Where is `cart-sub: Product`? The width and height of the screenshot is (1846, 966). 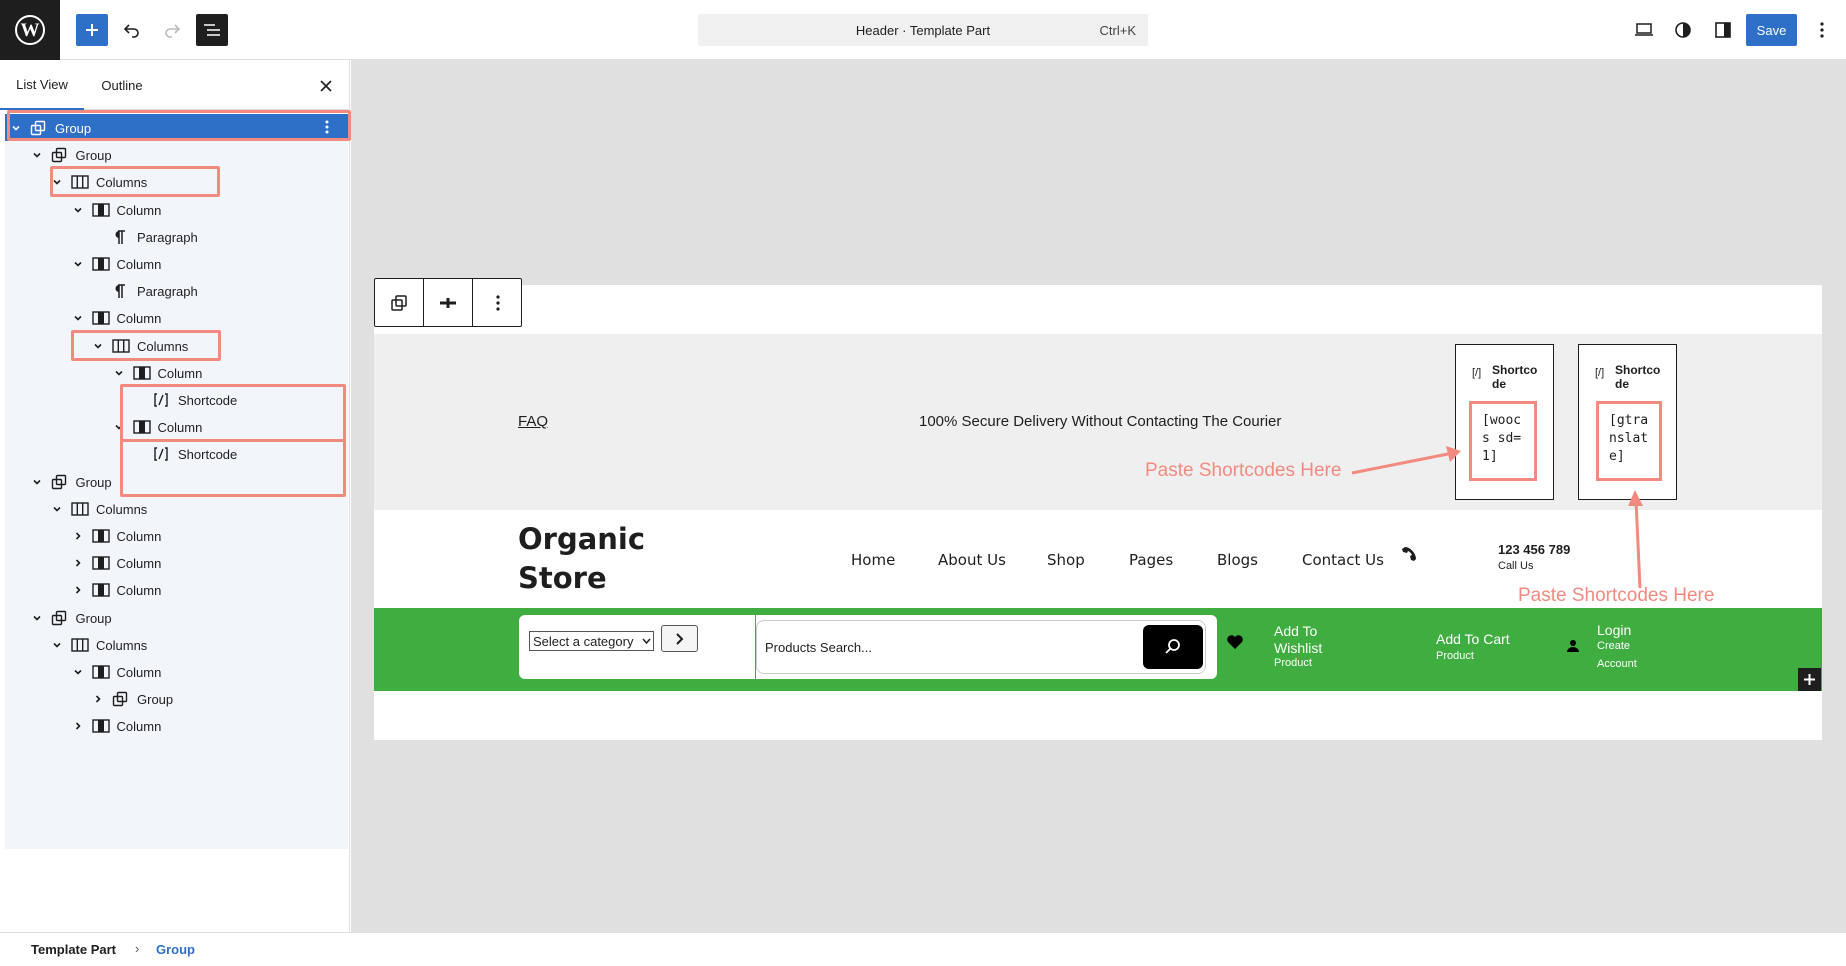 cart-sub: Product is located at coordinates (1455, 656).